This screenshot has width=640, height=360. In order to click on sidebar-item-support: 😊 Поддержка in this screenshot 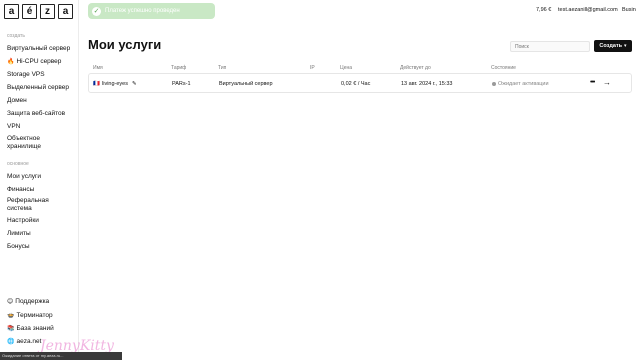, I will do `click(28, 301)`.